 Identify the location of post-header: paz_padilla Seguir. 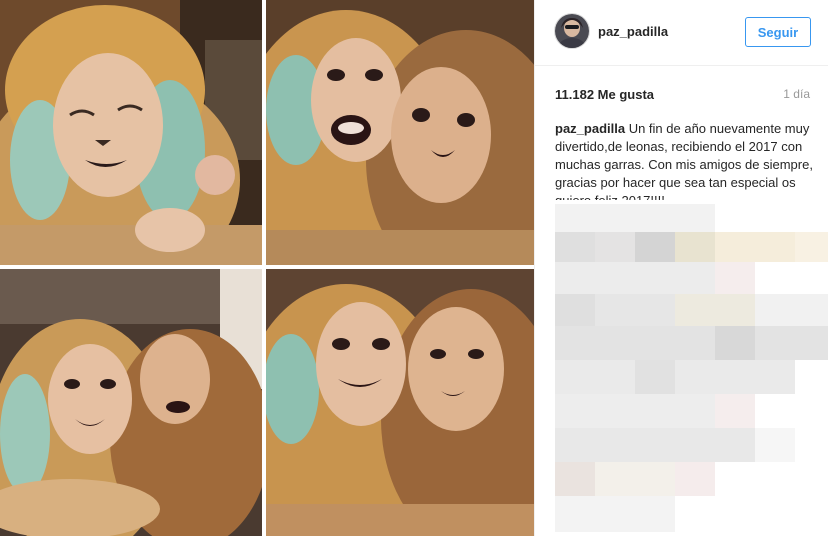
(681, 33).